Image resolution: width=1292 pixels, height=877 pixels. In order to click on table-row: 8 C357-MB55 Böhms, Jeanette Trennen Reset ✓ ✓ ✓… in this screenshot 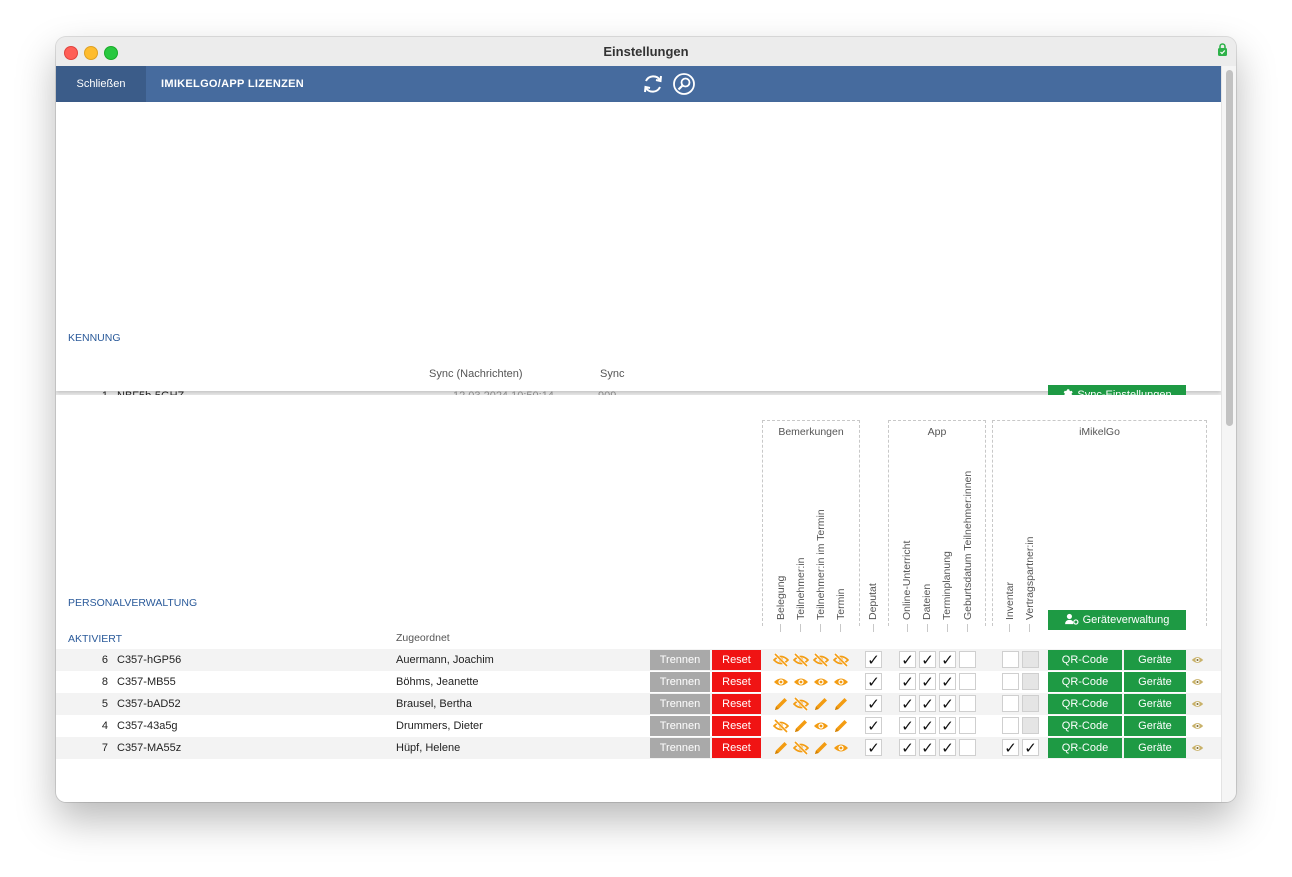, I will do `click(638, 682)`.